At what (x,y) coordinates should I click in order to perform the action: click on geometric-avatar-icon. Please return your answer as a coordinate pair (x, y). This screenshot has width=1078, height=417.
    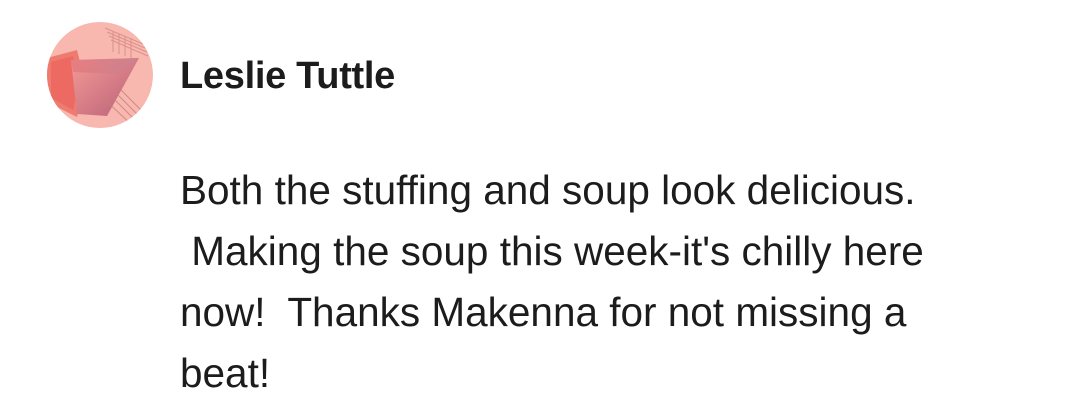
    Looking at the image, I should click on (100, 75).